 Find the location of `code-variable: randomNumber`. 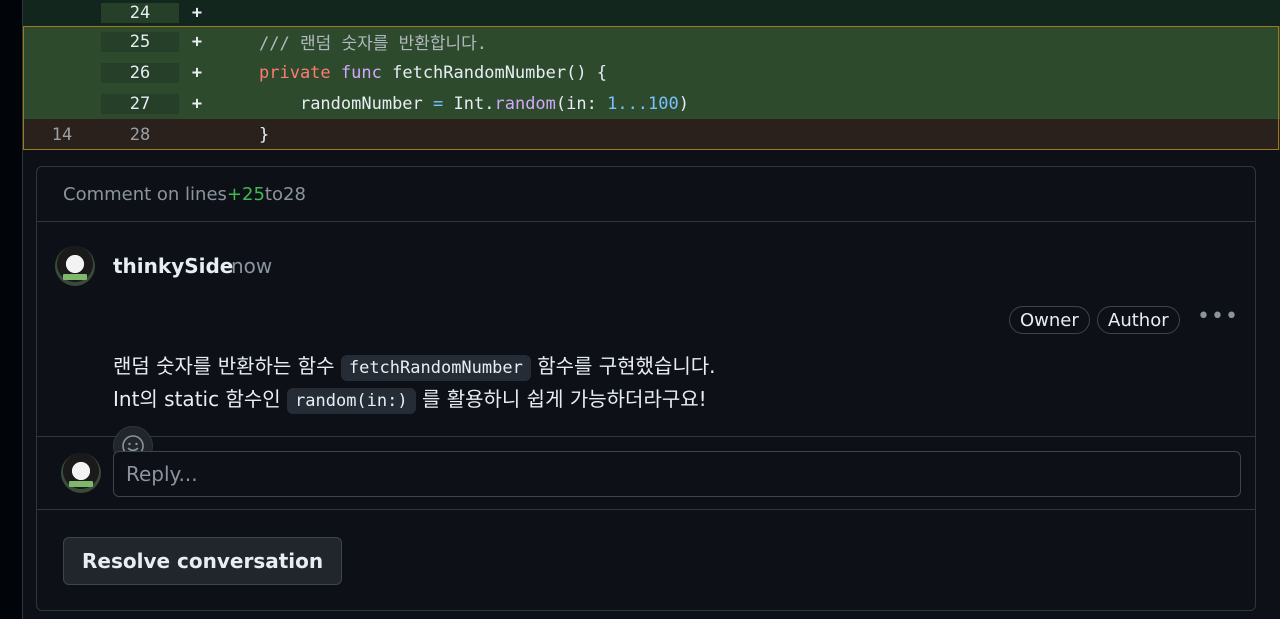

code-variable: randomNumber is located at coordinates (361, 103).